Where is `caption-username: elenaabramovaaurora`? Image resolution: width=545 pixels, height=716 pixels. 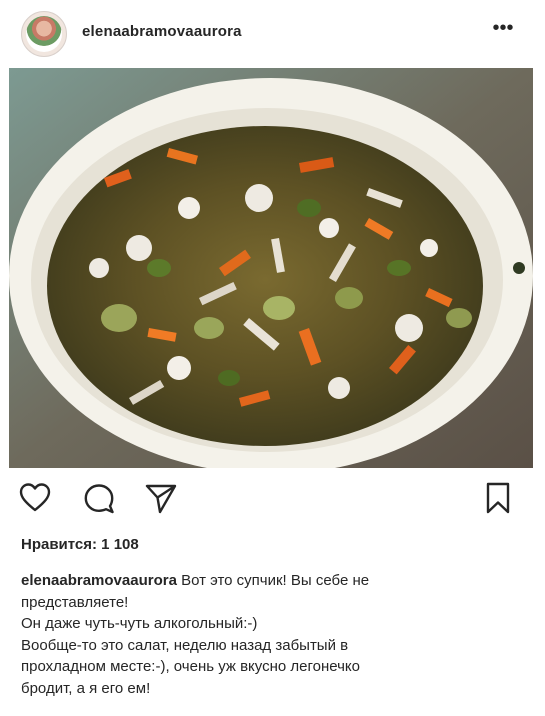
caption-username: elenaabramovaaurora is located at coordinates (99, 580).